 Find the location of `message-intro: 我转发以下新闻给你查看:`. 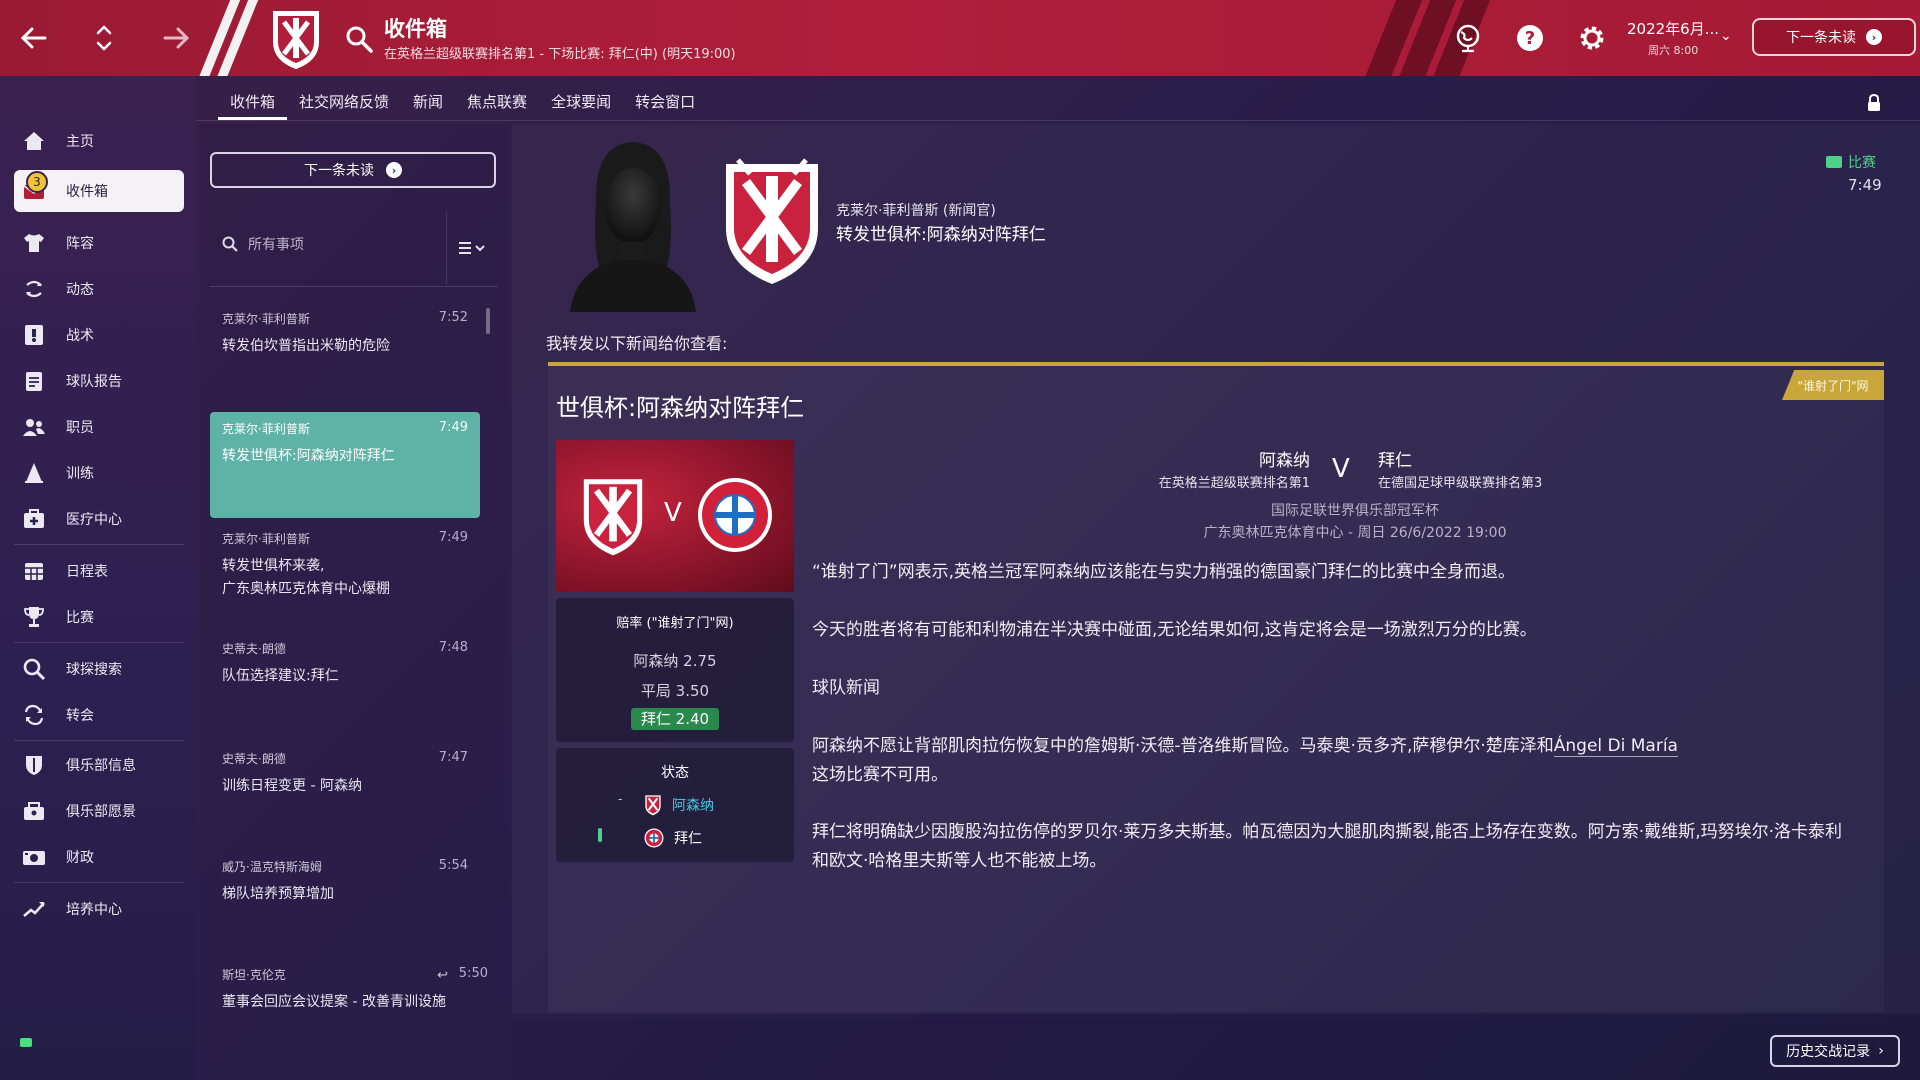

message-intro: 我转发以下新闻给你查看: is located at coordinates (637, 343).